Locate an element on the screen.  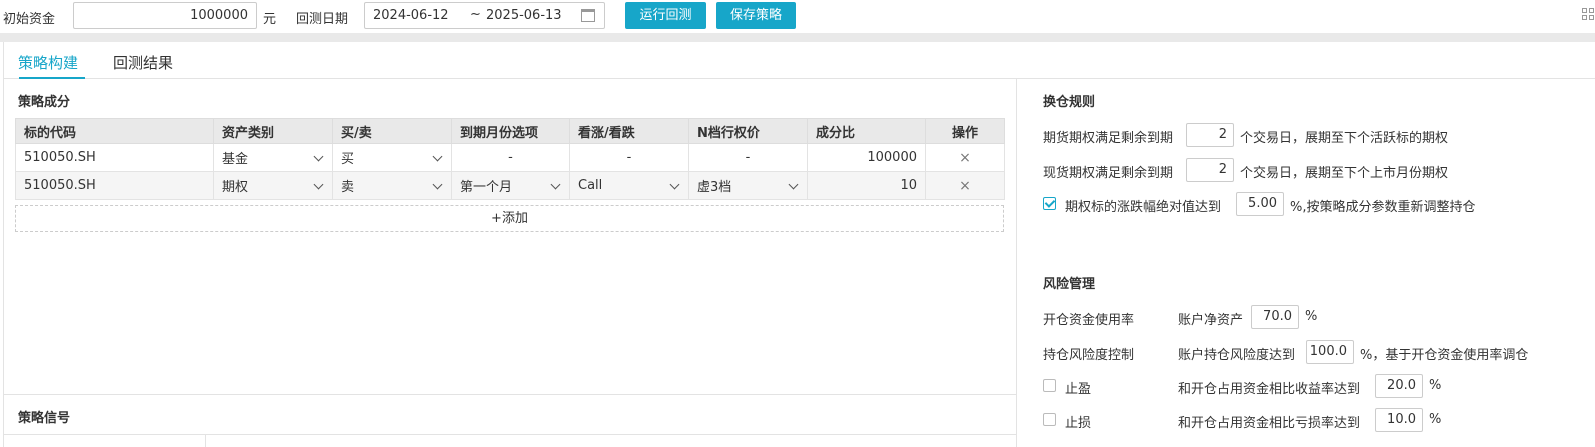
col-strike: N档行权价 is located at coordinates (748, 131).